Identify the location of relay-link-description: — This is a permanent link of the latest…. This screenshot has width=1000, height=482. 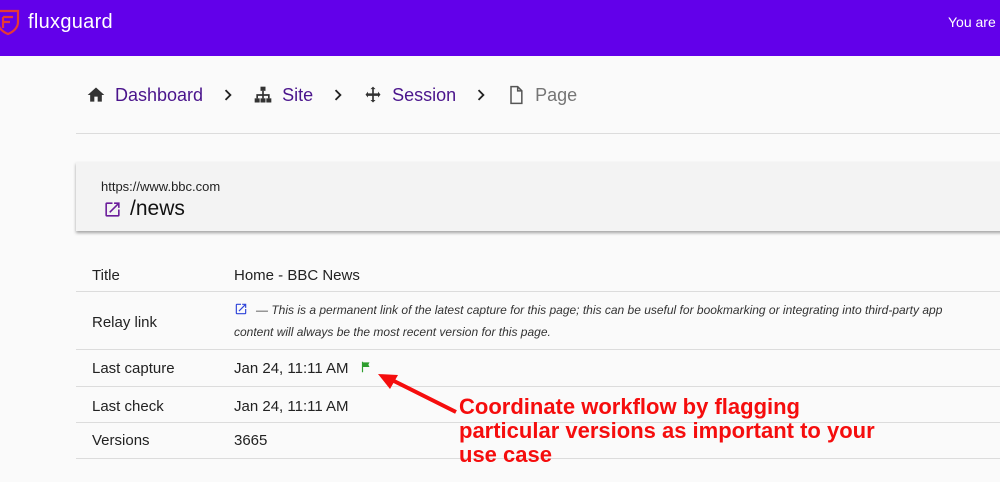
(617, 321).